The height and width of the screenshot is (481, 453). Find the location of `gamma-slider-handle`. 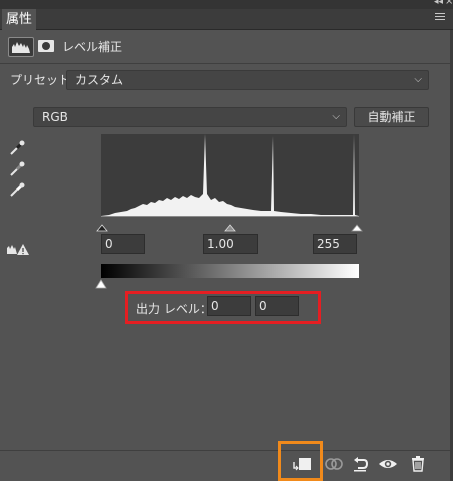

gamma-slider-handle is located at coordinates (230, 228).